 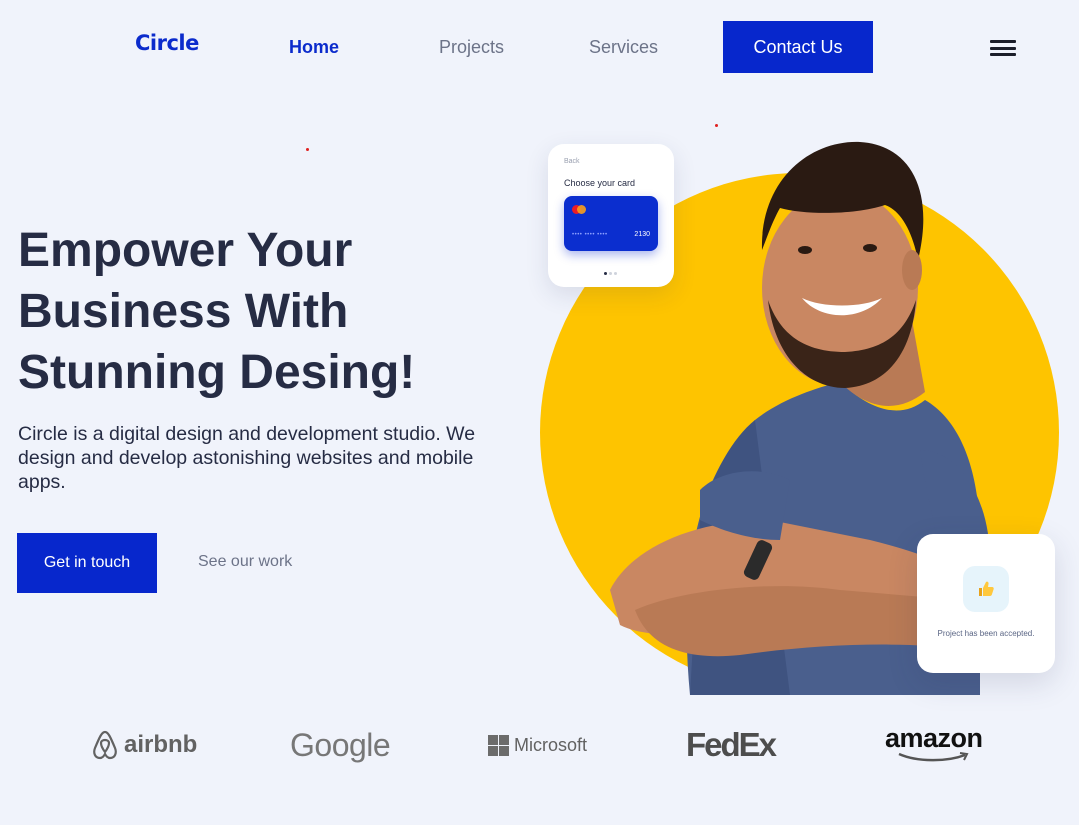 What do you see at coordinates (161, 744) in the screenshot?
I see `airbnb-wordmark: airbnb` at bounding box center [161, 744].